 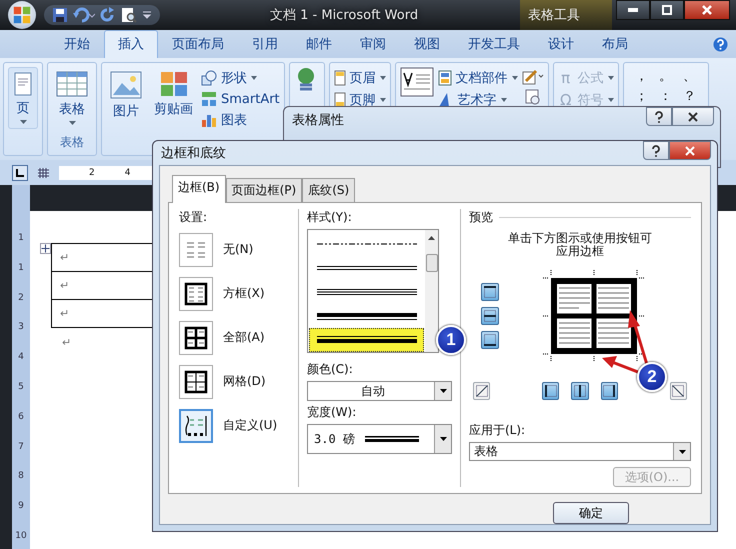 What do you see at coordinates (690, 97) in the screenshot?
I see `punctuation-key: ？` at bounding box center [690, 97].